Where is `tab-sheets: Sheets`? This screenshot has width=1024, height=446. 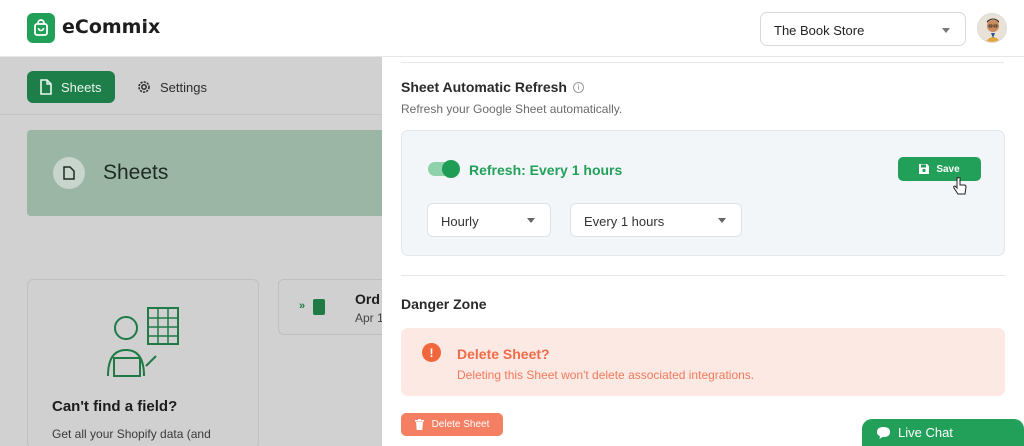 tab-sheets: Sheets is located at coordinates (71, 87).